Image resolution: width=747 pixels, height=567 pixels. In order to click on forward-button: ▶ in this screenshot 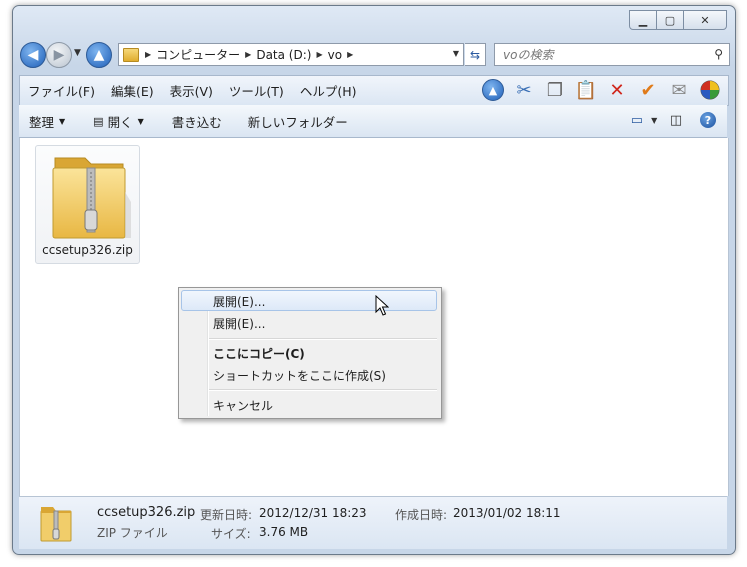, I will do `click(59, 55)`.